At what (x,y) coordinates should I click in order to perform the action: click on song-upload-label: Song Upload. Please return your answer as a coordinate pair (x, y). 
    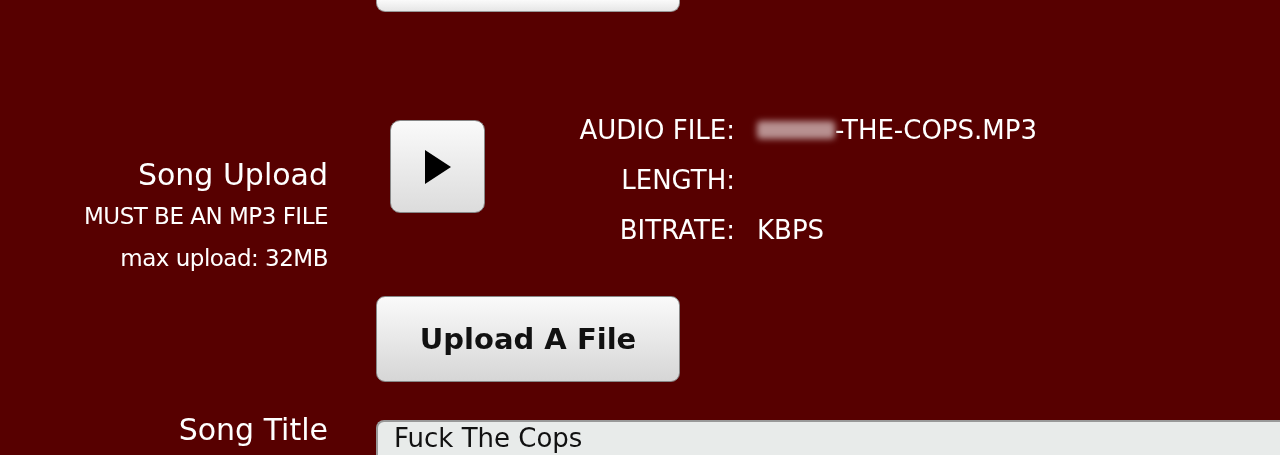
    Looking at the image, I should click on (232, 175).